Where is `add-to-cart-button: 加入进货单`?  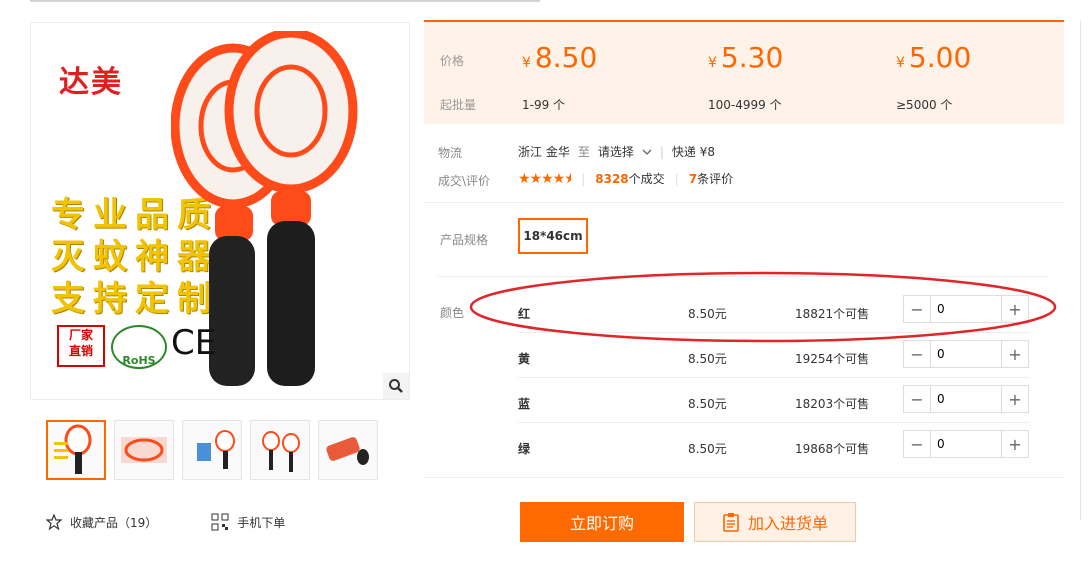 add-to-cart-button: 加入进货单 is located at coordinates (775, 522).